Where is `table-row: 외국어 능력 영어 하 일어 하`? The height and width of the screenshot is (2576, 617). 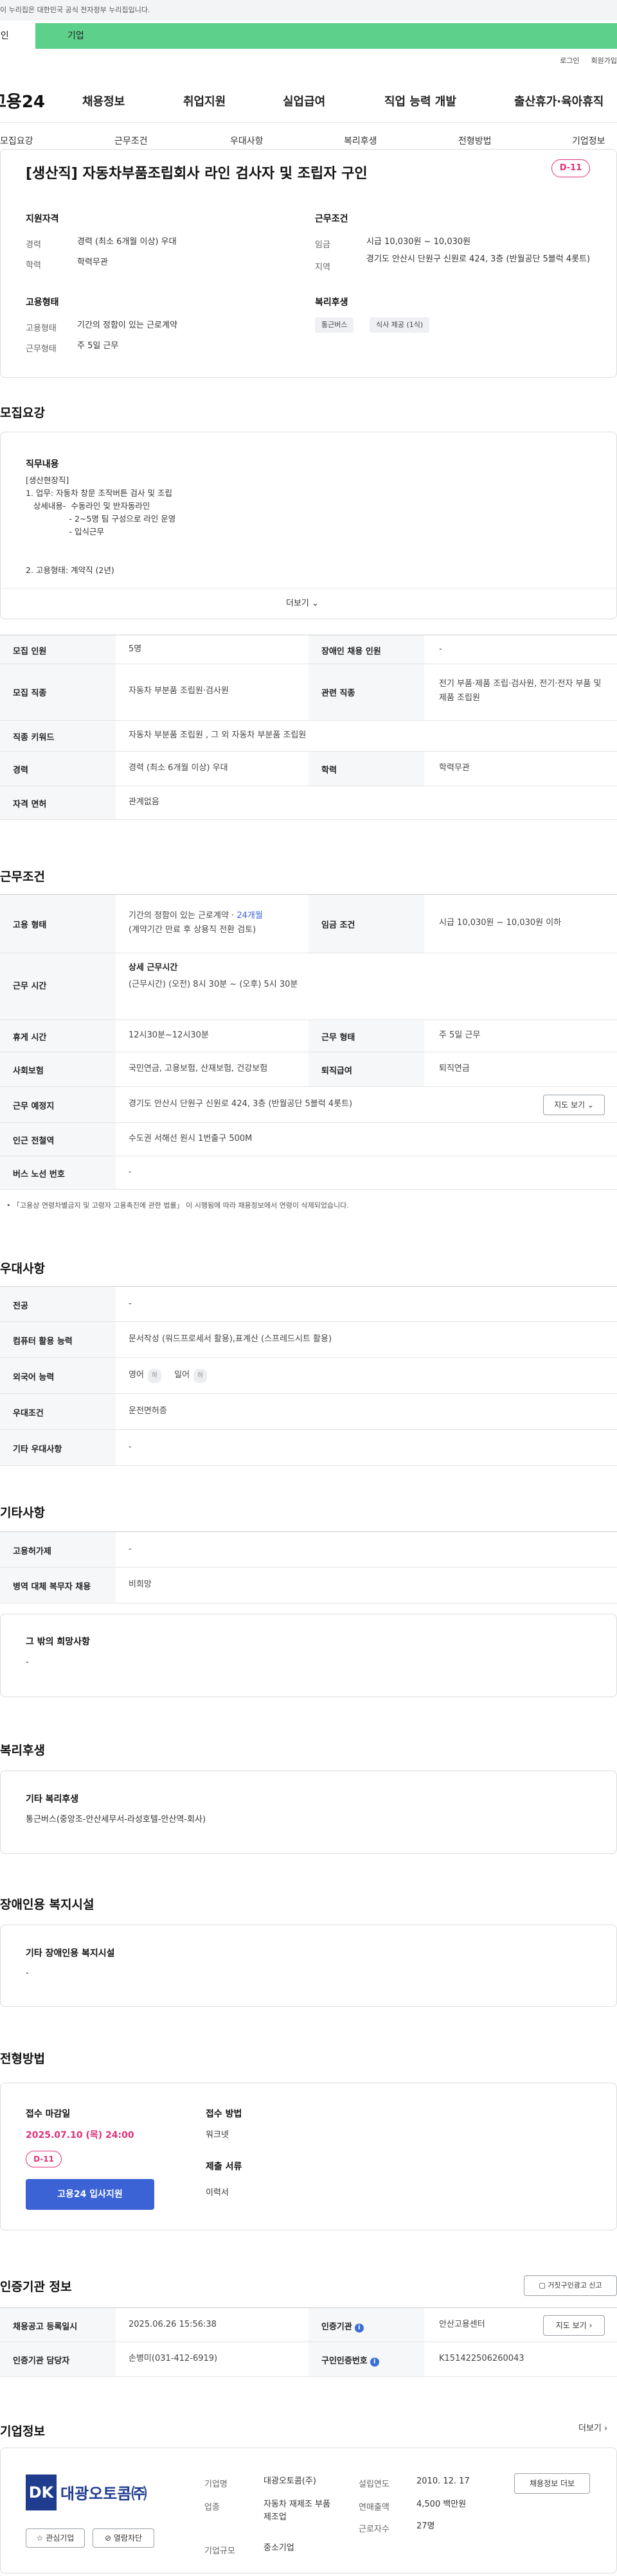
table-row: 외국어 능력 영어 하 일어 하 is located at coordinates (308, 1376).